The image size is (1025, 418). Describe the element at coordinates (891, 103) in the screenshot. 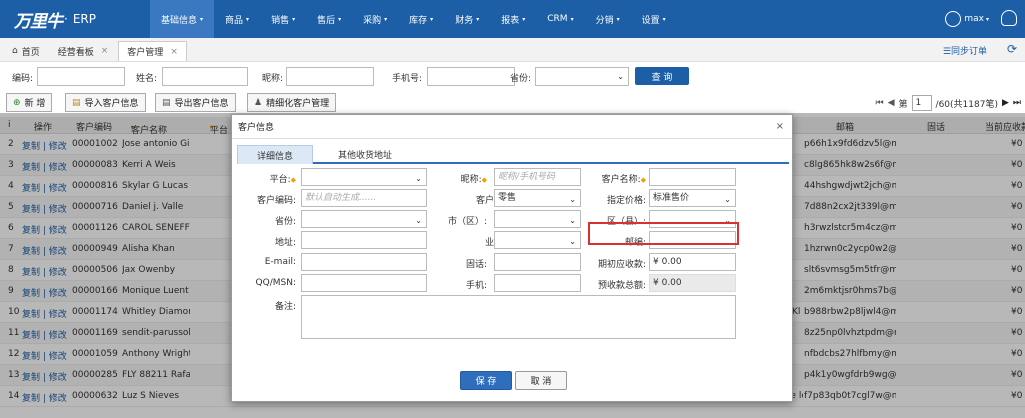

I see `prev-page-icon: ◀` at that location.